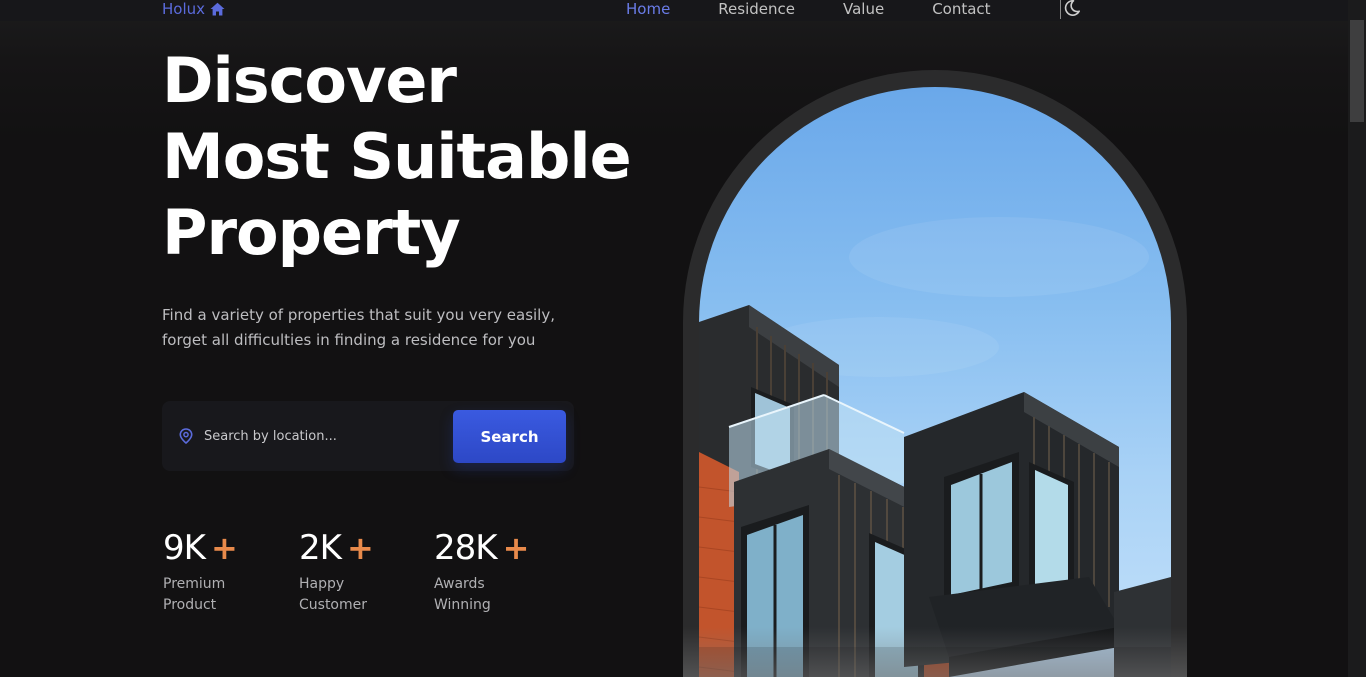 The height and width of the screenshot is (677, 1366). I want to click on stat-label: Happy Customer, so click(336, 595).